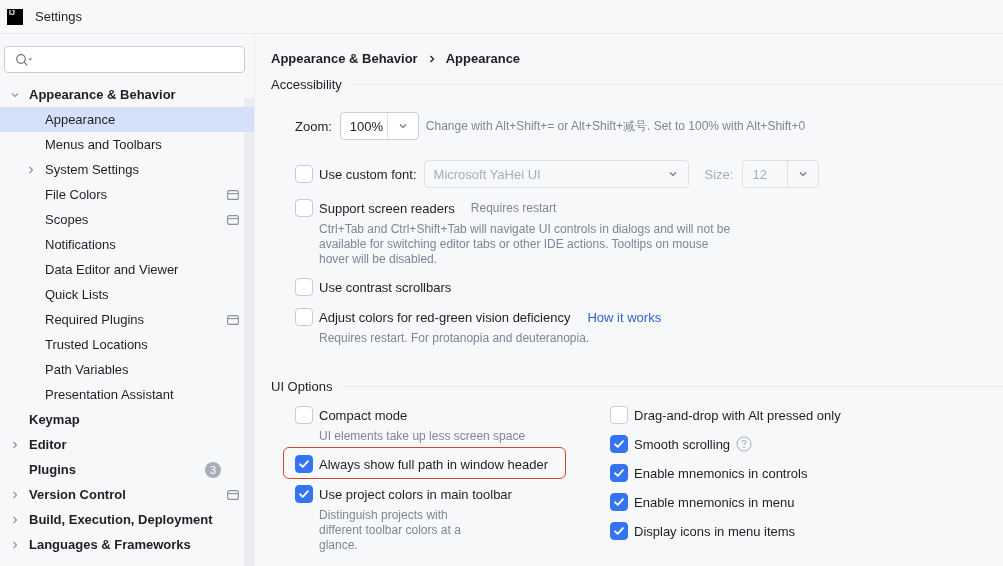  Describe the element at coordinates (390, 530) in the screenshot. I see `option-description: Distinguish projects with different toolbar colors at a glance.` at that location.